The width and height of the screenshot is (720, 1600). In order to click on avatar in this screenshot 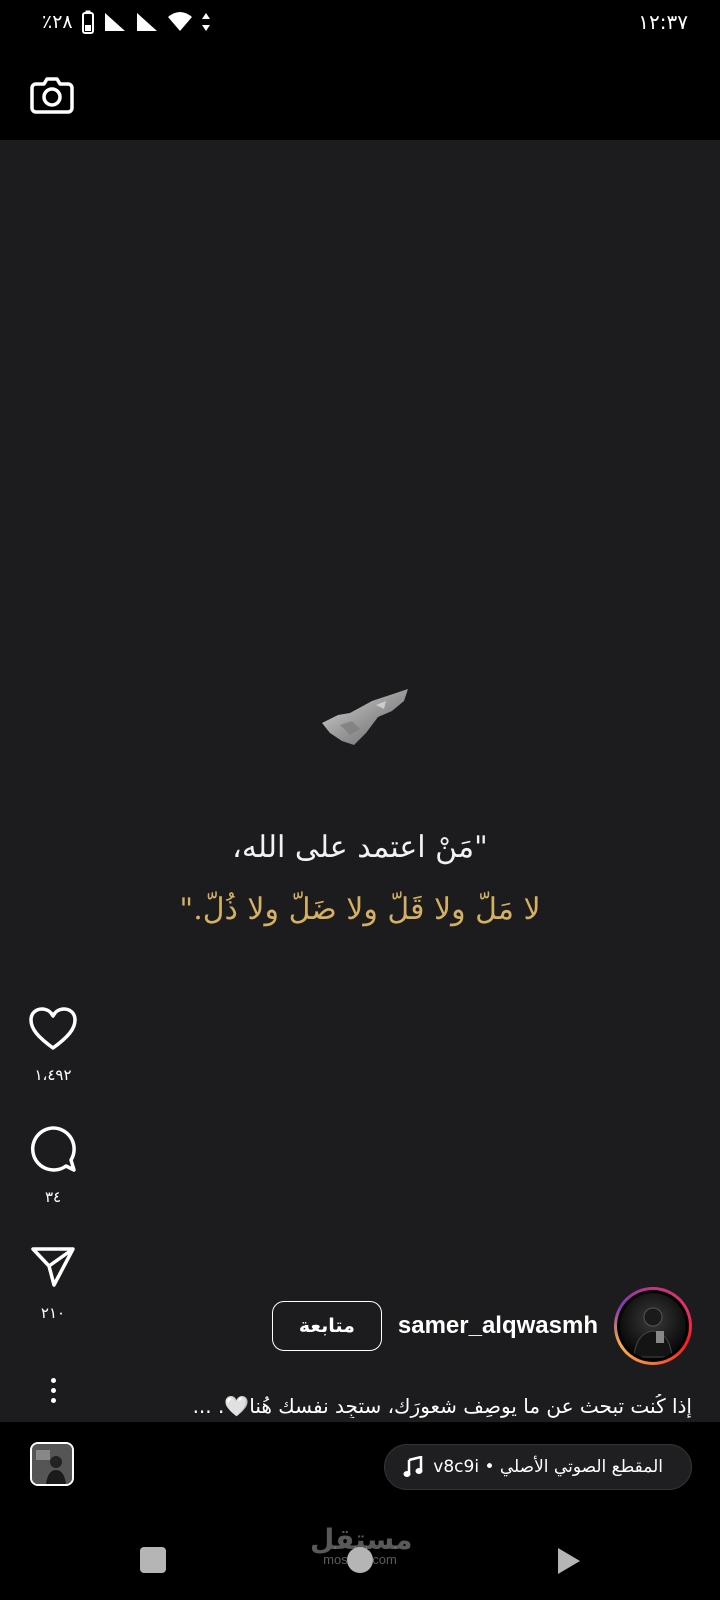, I will do `click(653, 1326)`.